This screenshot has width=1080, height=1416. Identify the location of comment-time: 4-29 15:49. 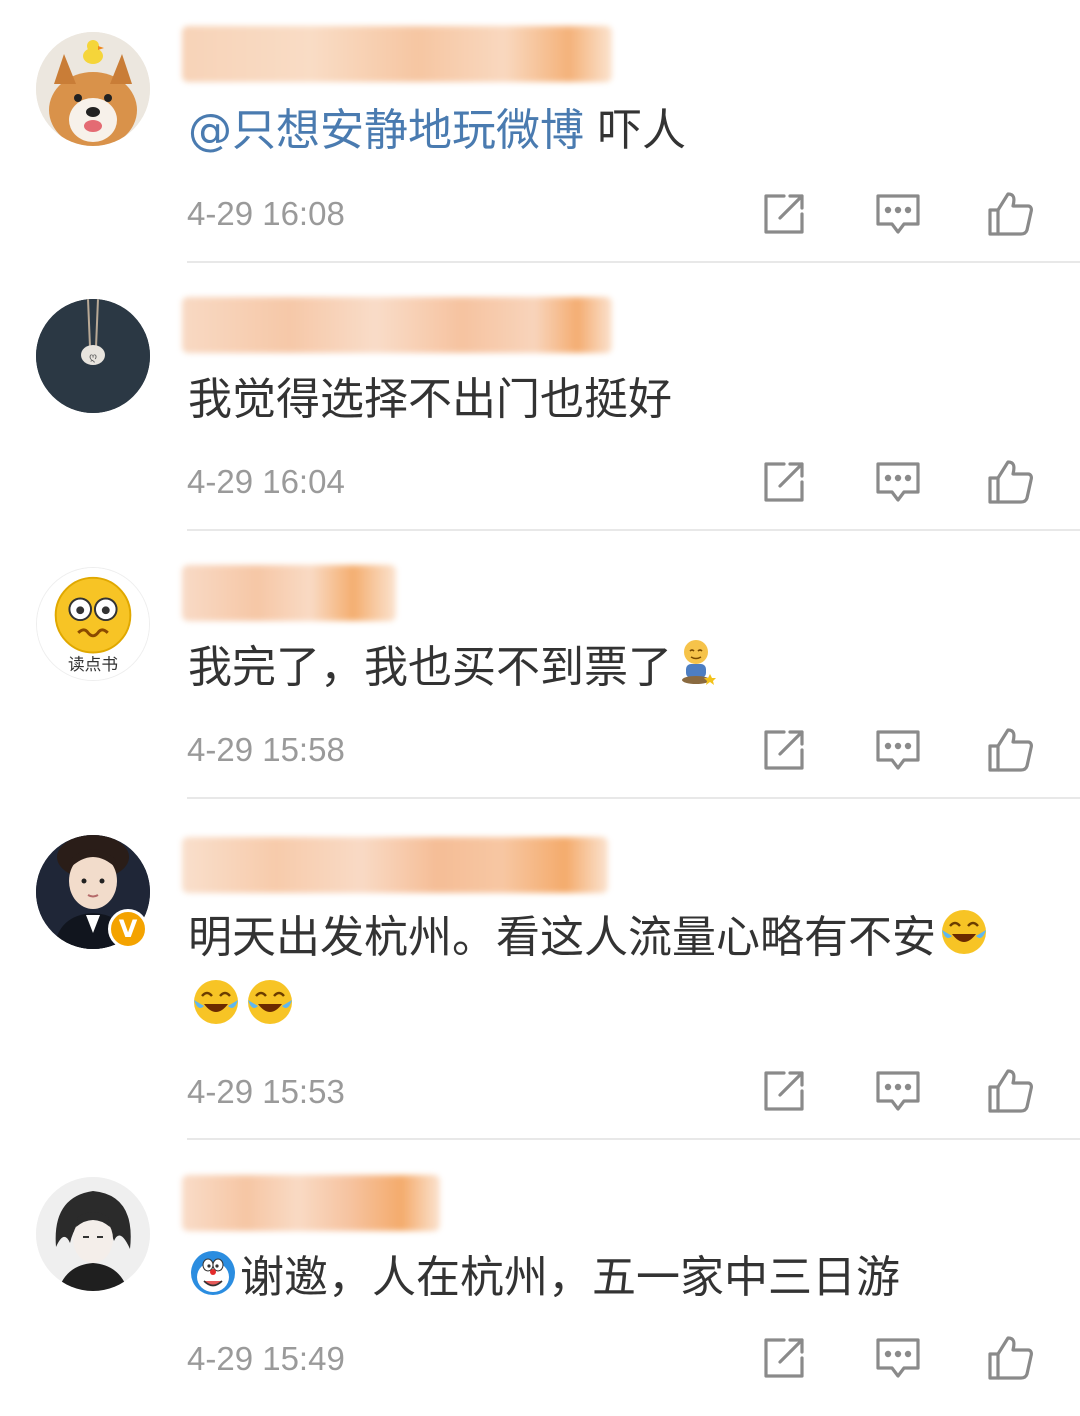
(266, 1358).